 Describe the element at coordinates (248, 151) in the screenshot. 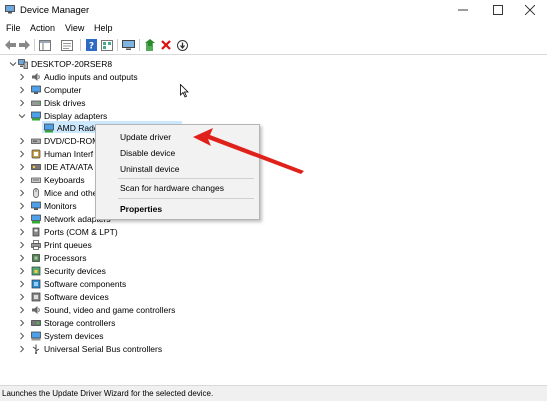

I see `annotation-arrow-icon` at that location.